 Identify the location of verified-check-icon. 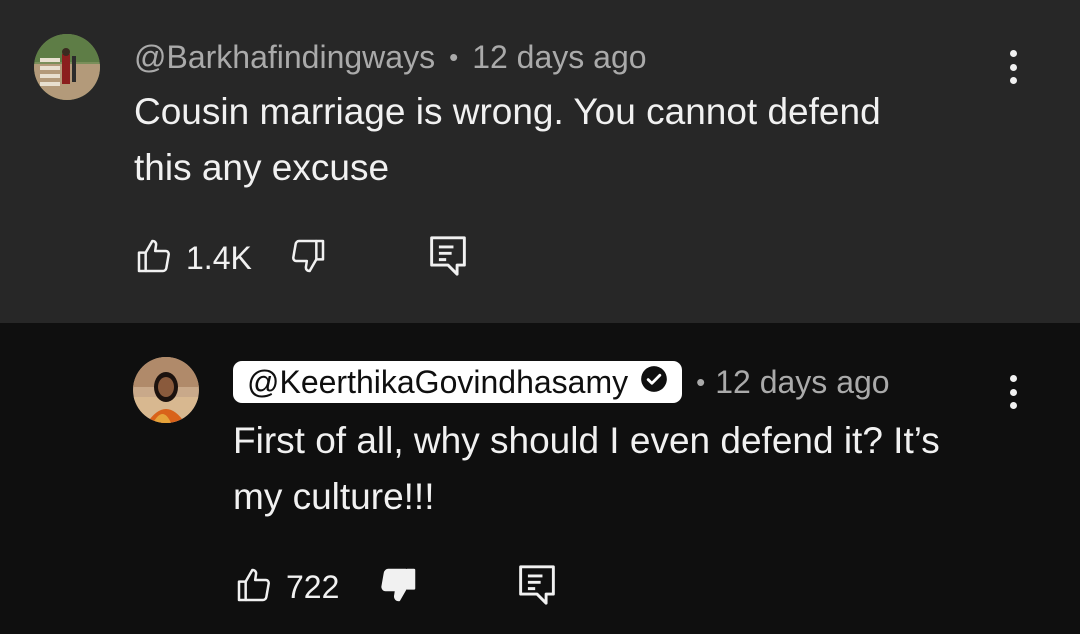
(654, 382).